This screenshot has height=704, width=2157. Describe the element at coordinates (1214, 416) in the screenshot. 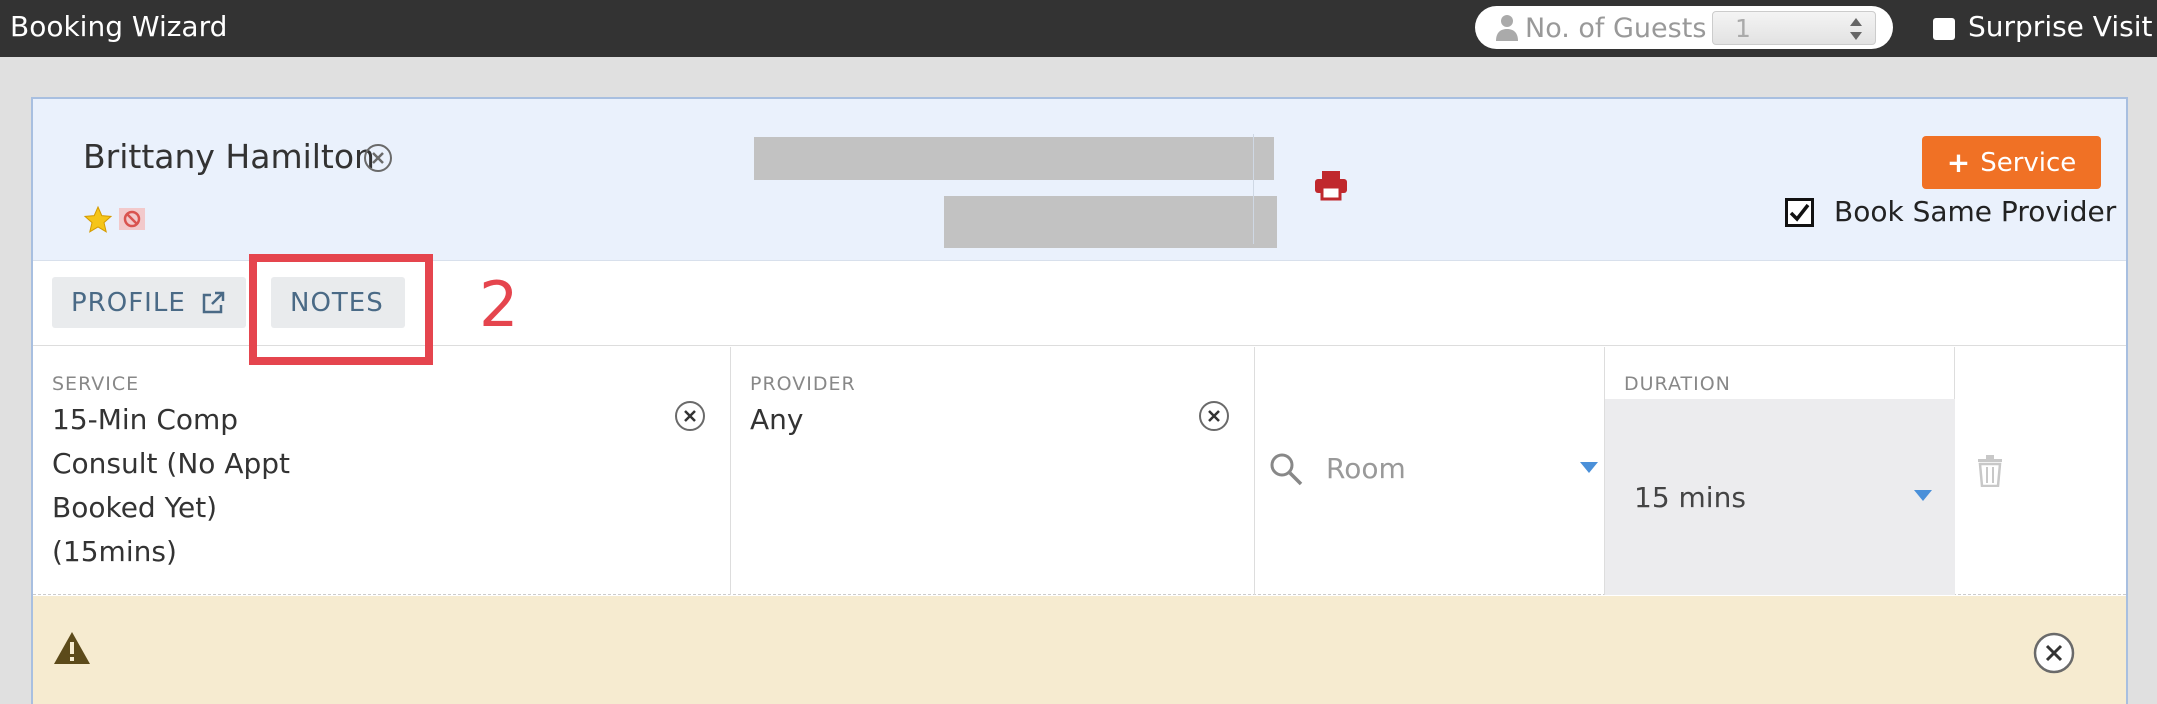

I see `remove-provider-icon` at that location.